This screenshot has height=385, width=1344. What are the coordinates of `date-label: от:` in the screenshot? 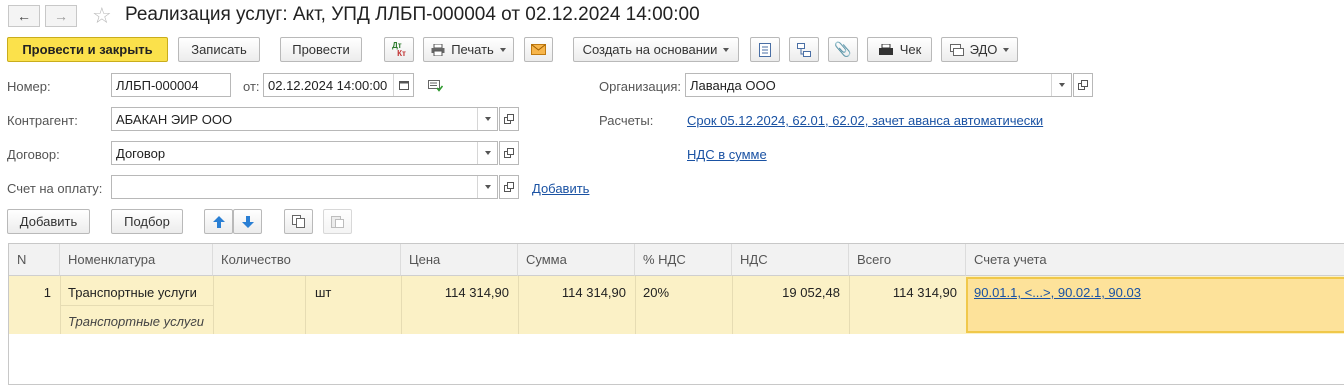 It's located at (251, 86).